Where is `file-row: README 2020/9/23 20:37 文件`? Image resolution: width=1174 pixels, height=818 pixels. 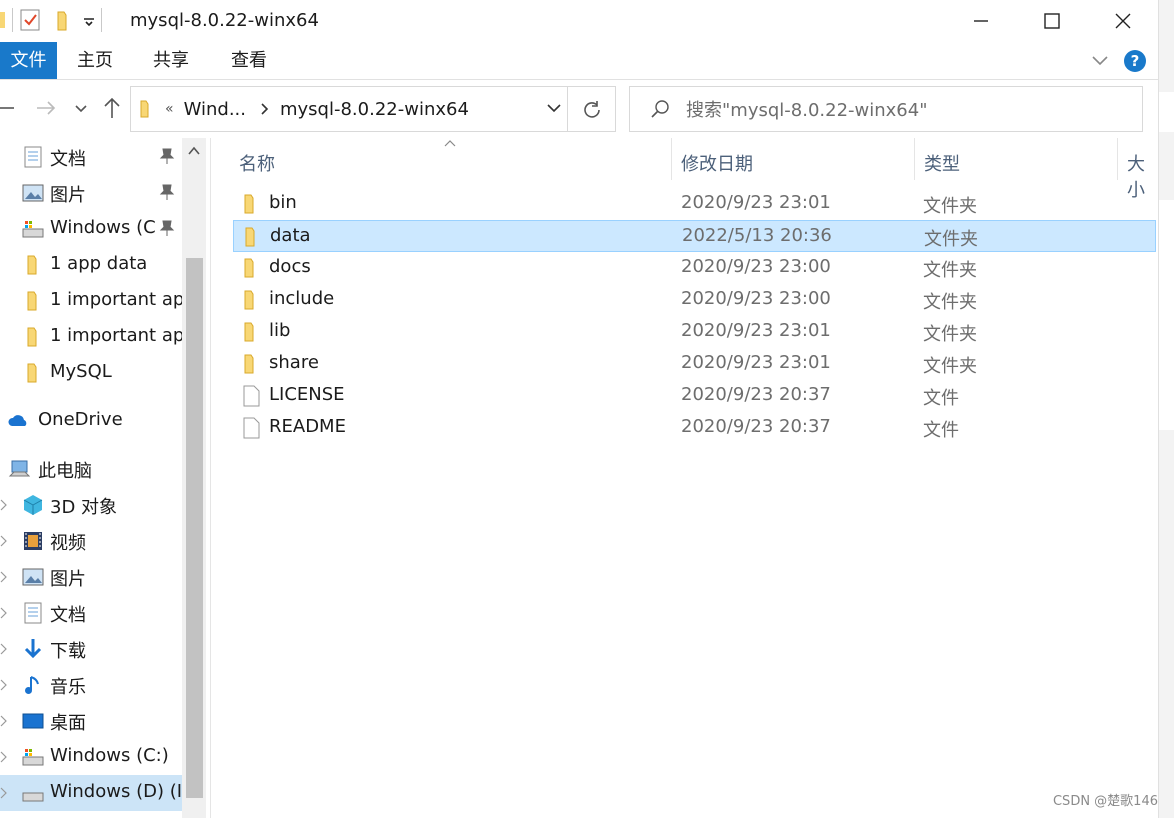
file-row: README 2020/9/23 20:37 文件 is located at coordinates (694, 428).